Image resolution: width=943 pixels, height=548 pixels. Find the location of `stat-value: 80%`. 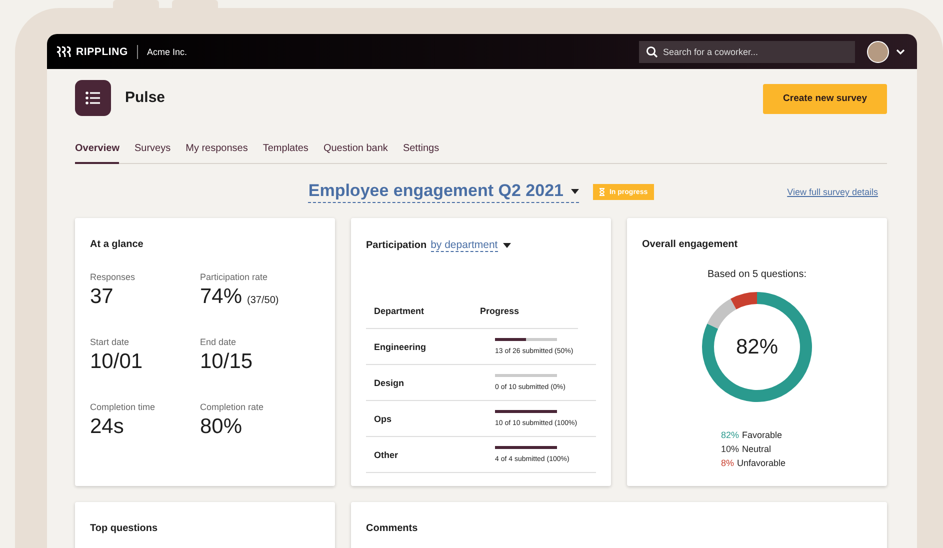

stat-value: 80% is located at coordinates (221, 427).